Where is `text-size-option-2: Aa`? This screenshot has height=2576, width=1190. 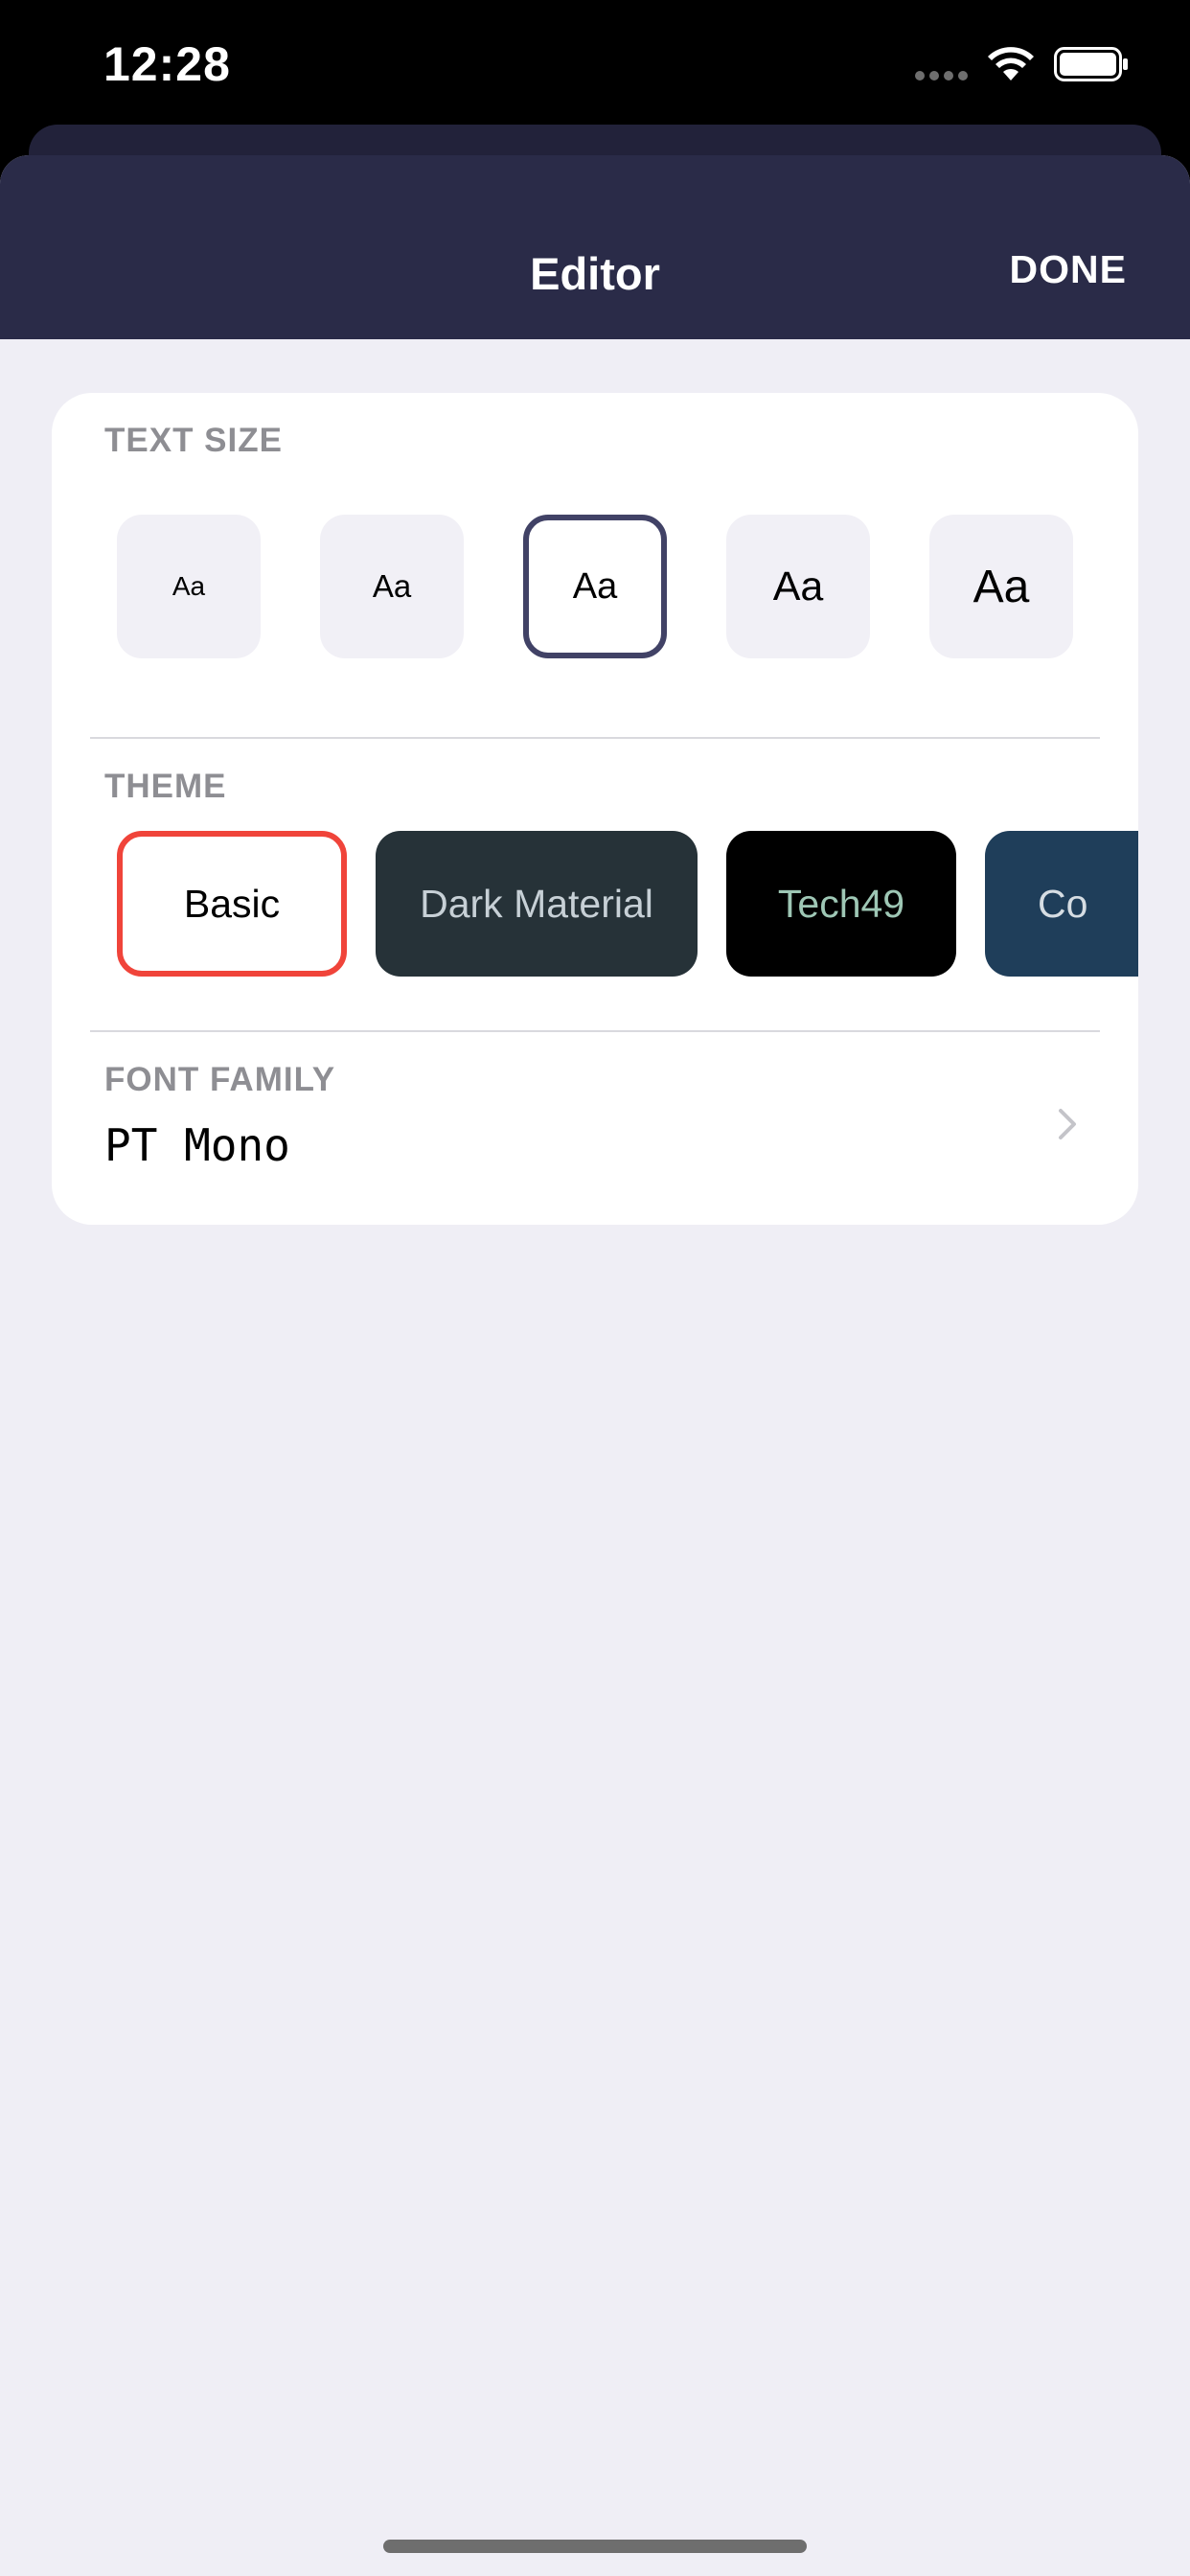
text-size-option-2: Aa is located at coordinates (392, 586).